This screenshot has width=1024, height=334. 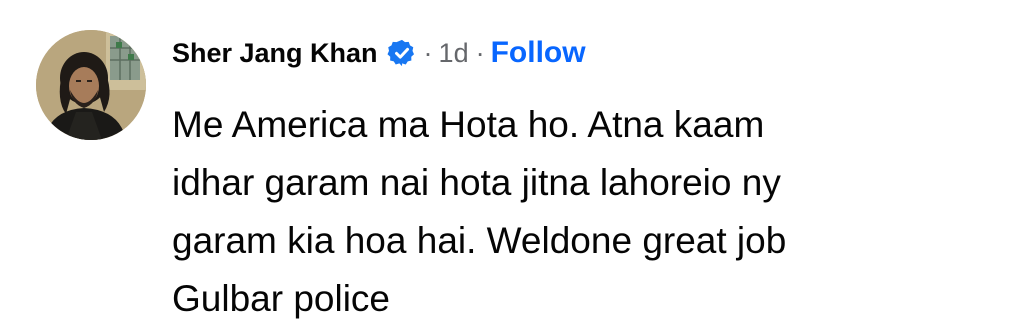 What do you see at coordinates (468, 124) in the screenshot?
I see `comment-text-line: Me America ma Hota ho. Atna kaam` at bounding box center [468, 124].